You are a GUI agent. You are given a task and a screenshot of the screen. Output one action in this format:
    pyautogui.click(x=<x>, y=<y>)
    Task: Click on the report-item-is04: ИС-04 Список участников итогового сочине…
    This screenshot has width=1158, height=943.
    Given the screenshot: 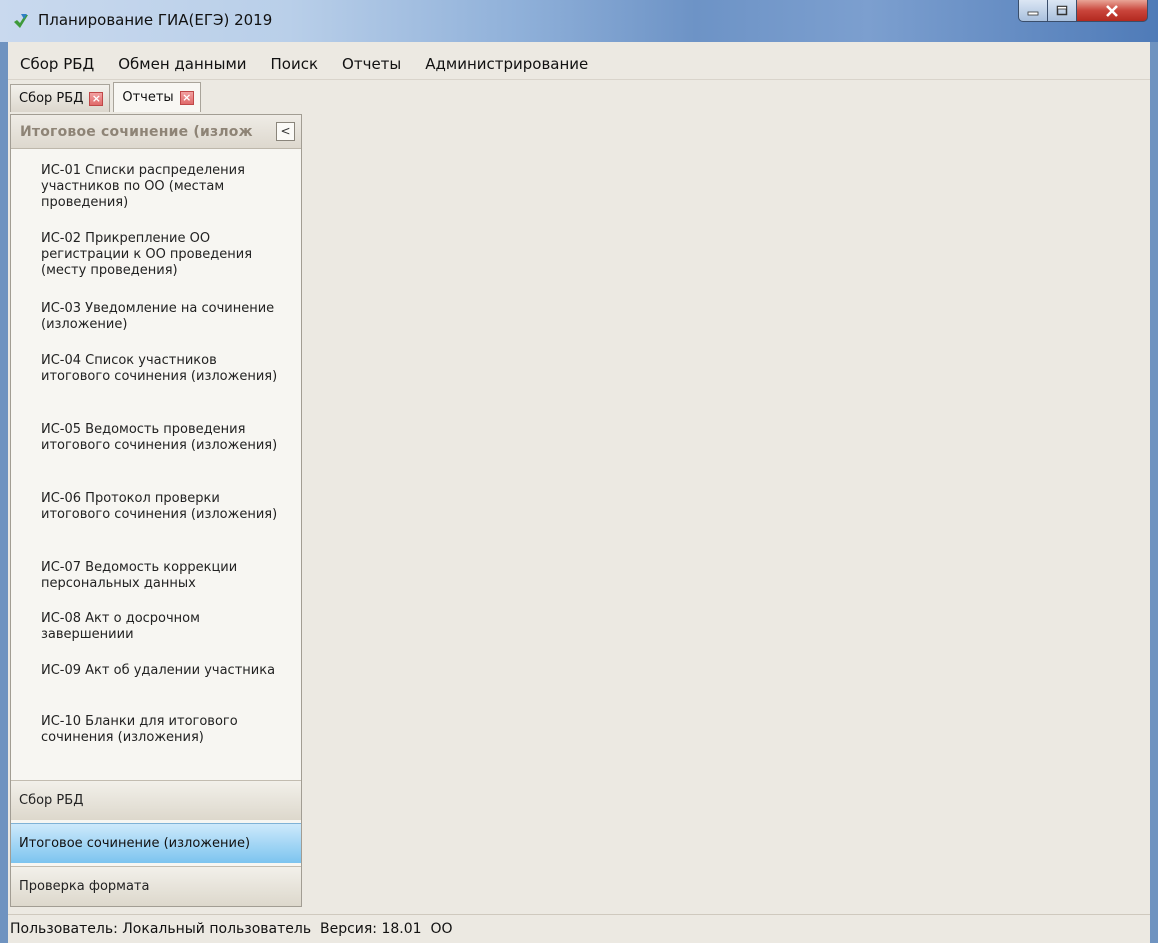 What is the action you would take?
    pyautogui.click(x=161, y=369)
    